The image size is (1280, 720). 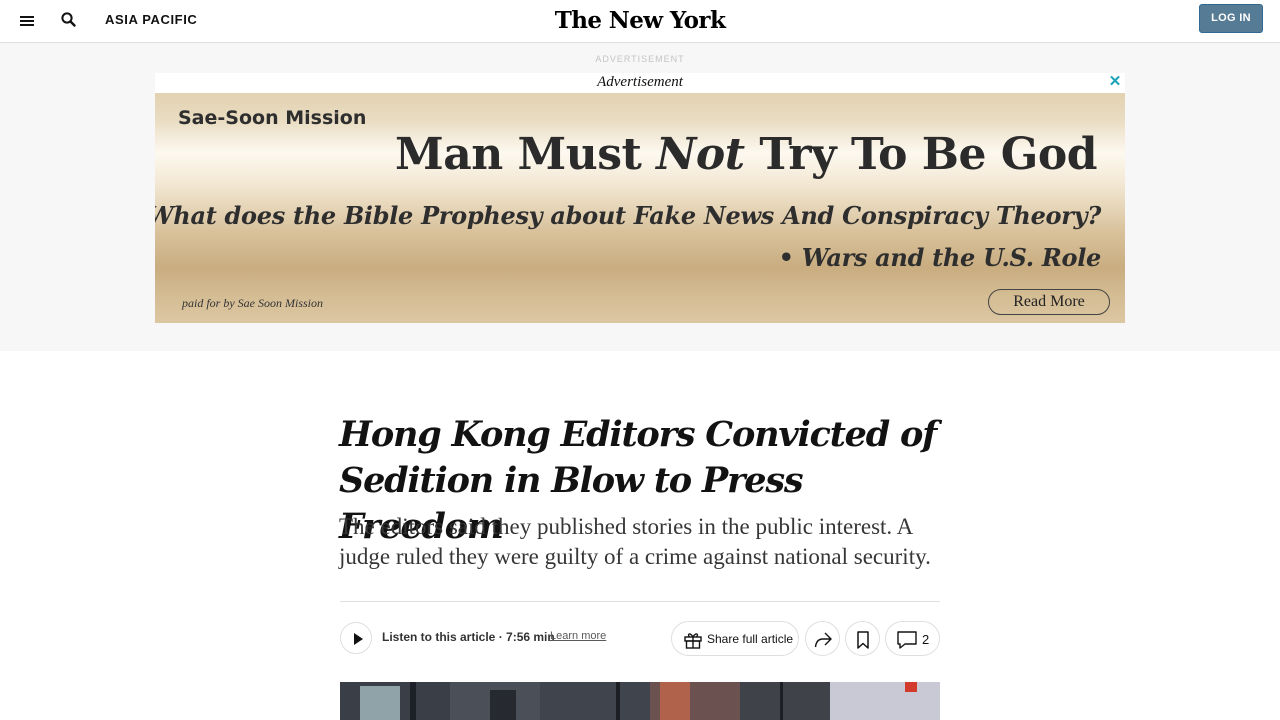 I want to click on bookmark-icon, so click(x=863, y=640).